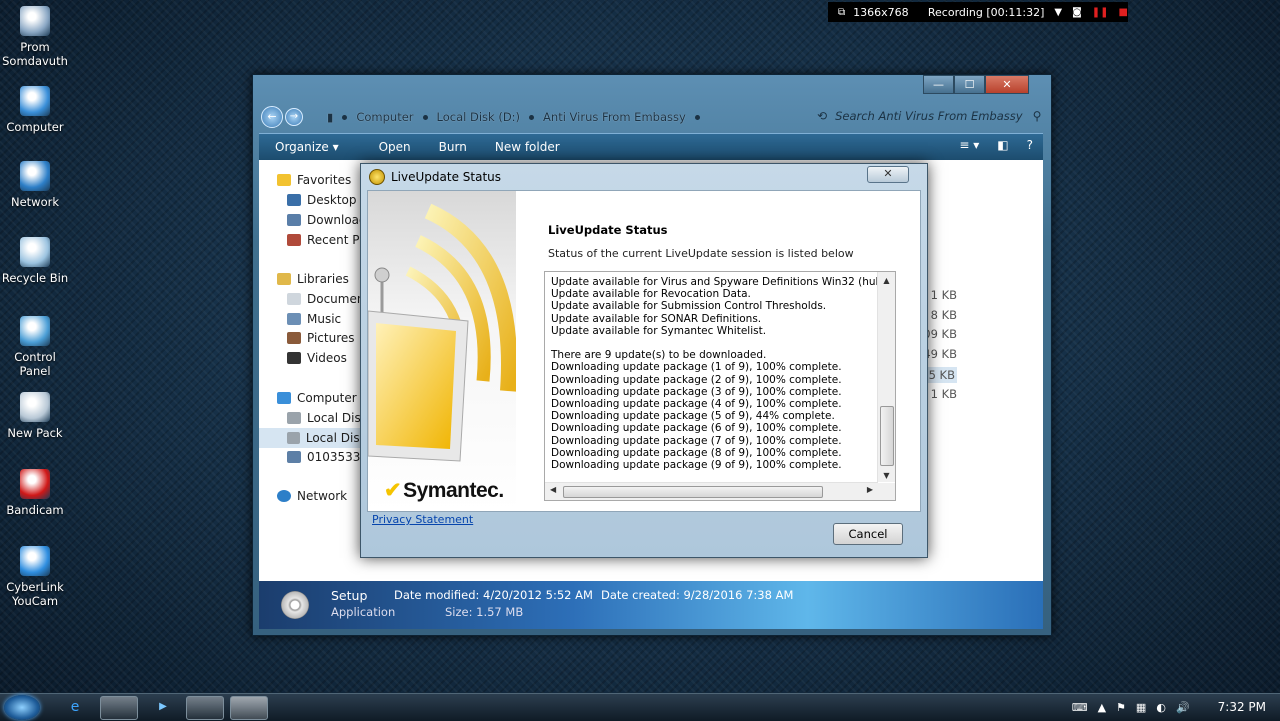 This screenshot has height=721, width=1280. What do you see at coordinates (1123, 12) in the screenshot?
I see `stop-icon: ■` at bounding box center [1123, 12].